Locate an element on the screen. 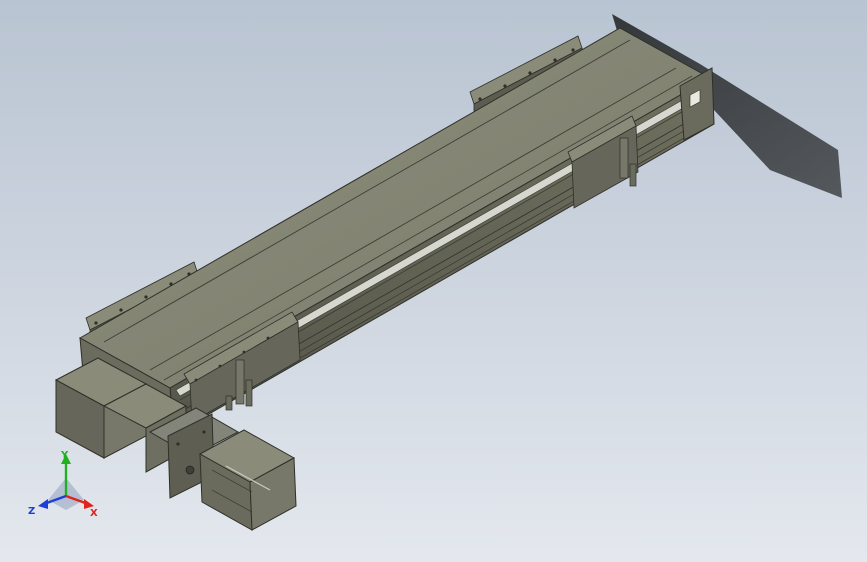  y-axis-label: Y is located at coordinates (64, 455).